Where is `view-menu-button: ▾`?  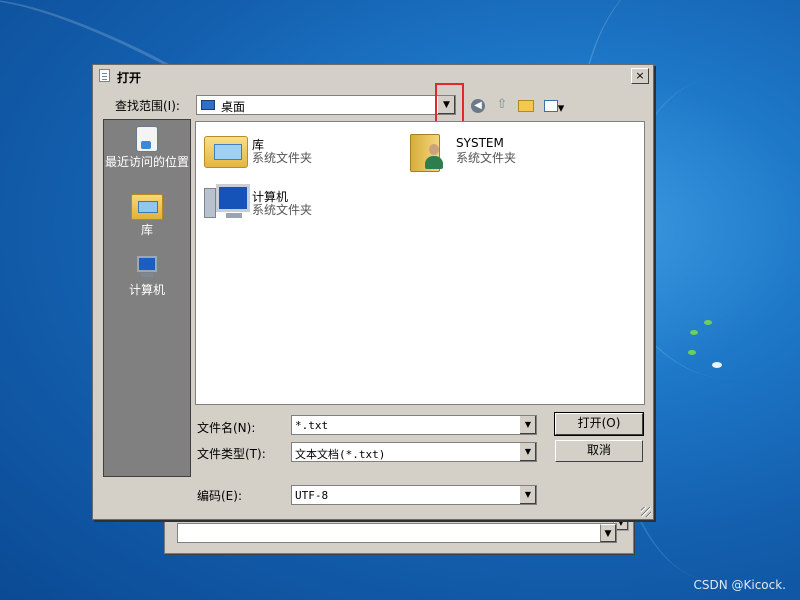
view-menu-button: ▾ is located at coordinates (554, 106).